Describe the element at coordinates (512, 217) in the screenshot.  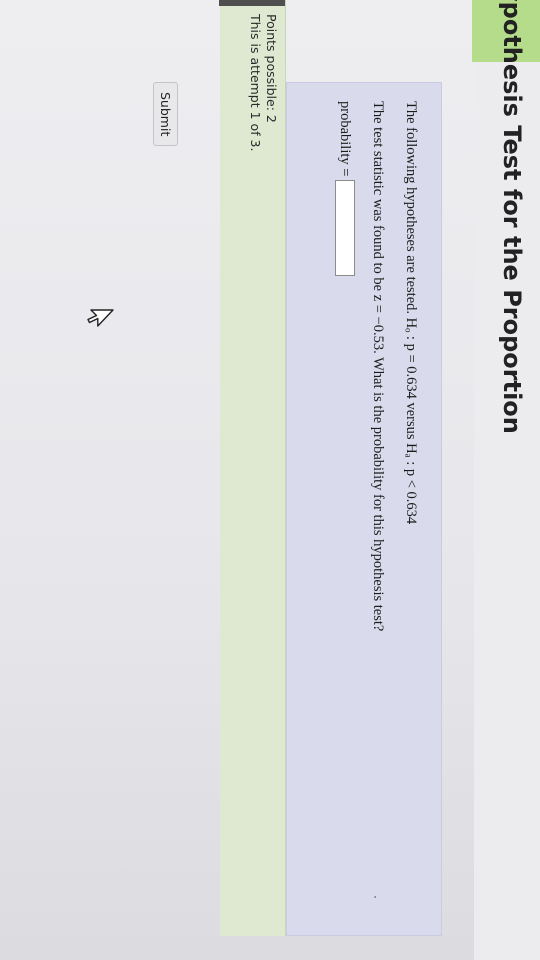
I see `page-title: ypothesis Test for the Proportion` at that location.